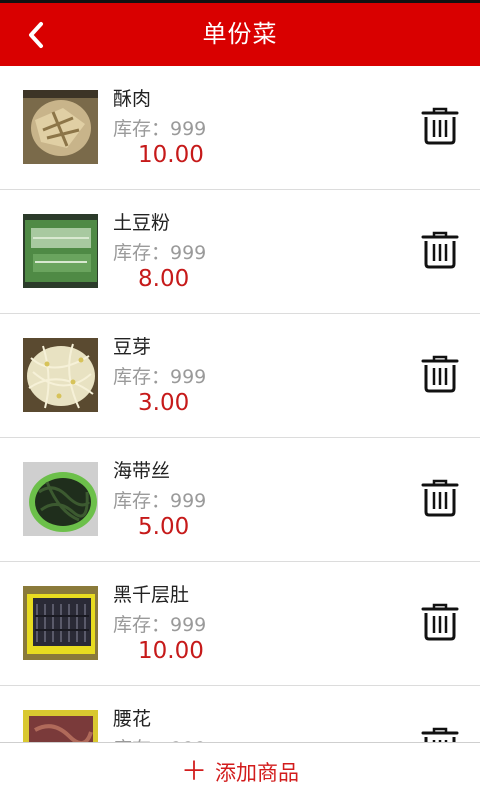 The width and height of the screenshot is (480, 800). I want to click on bottom-action-bar: ＋ 添加商品, so click(240, 771).